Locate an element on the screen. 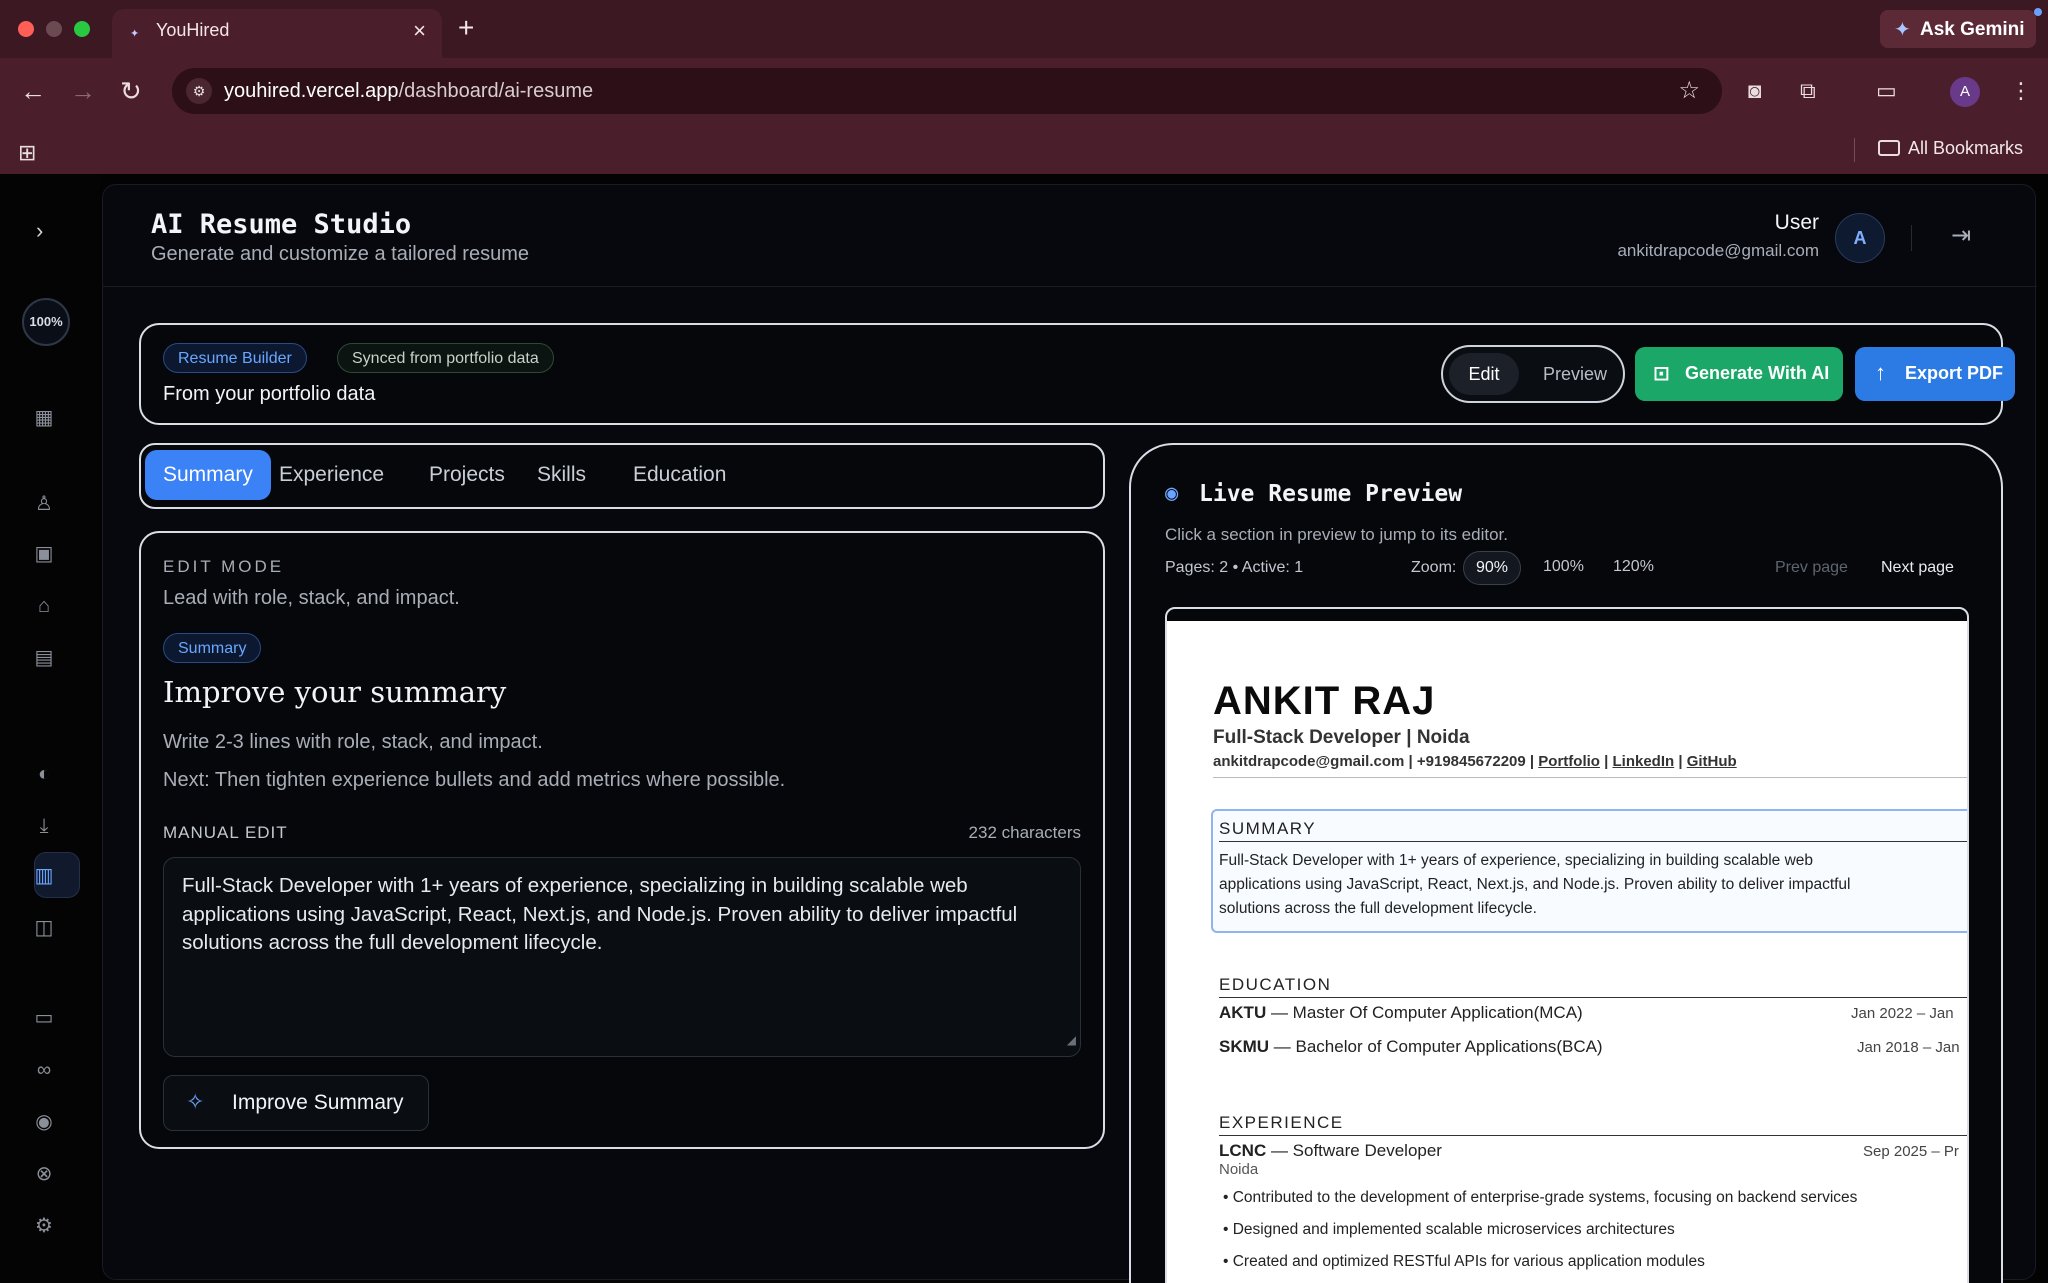 Image resolution: width=2048 pixels, height=1283 pixels. tab-strip: ✦ YouHired × + ✦ Ask Gemini is located at coordinates (1024, 29).